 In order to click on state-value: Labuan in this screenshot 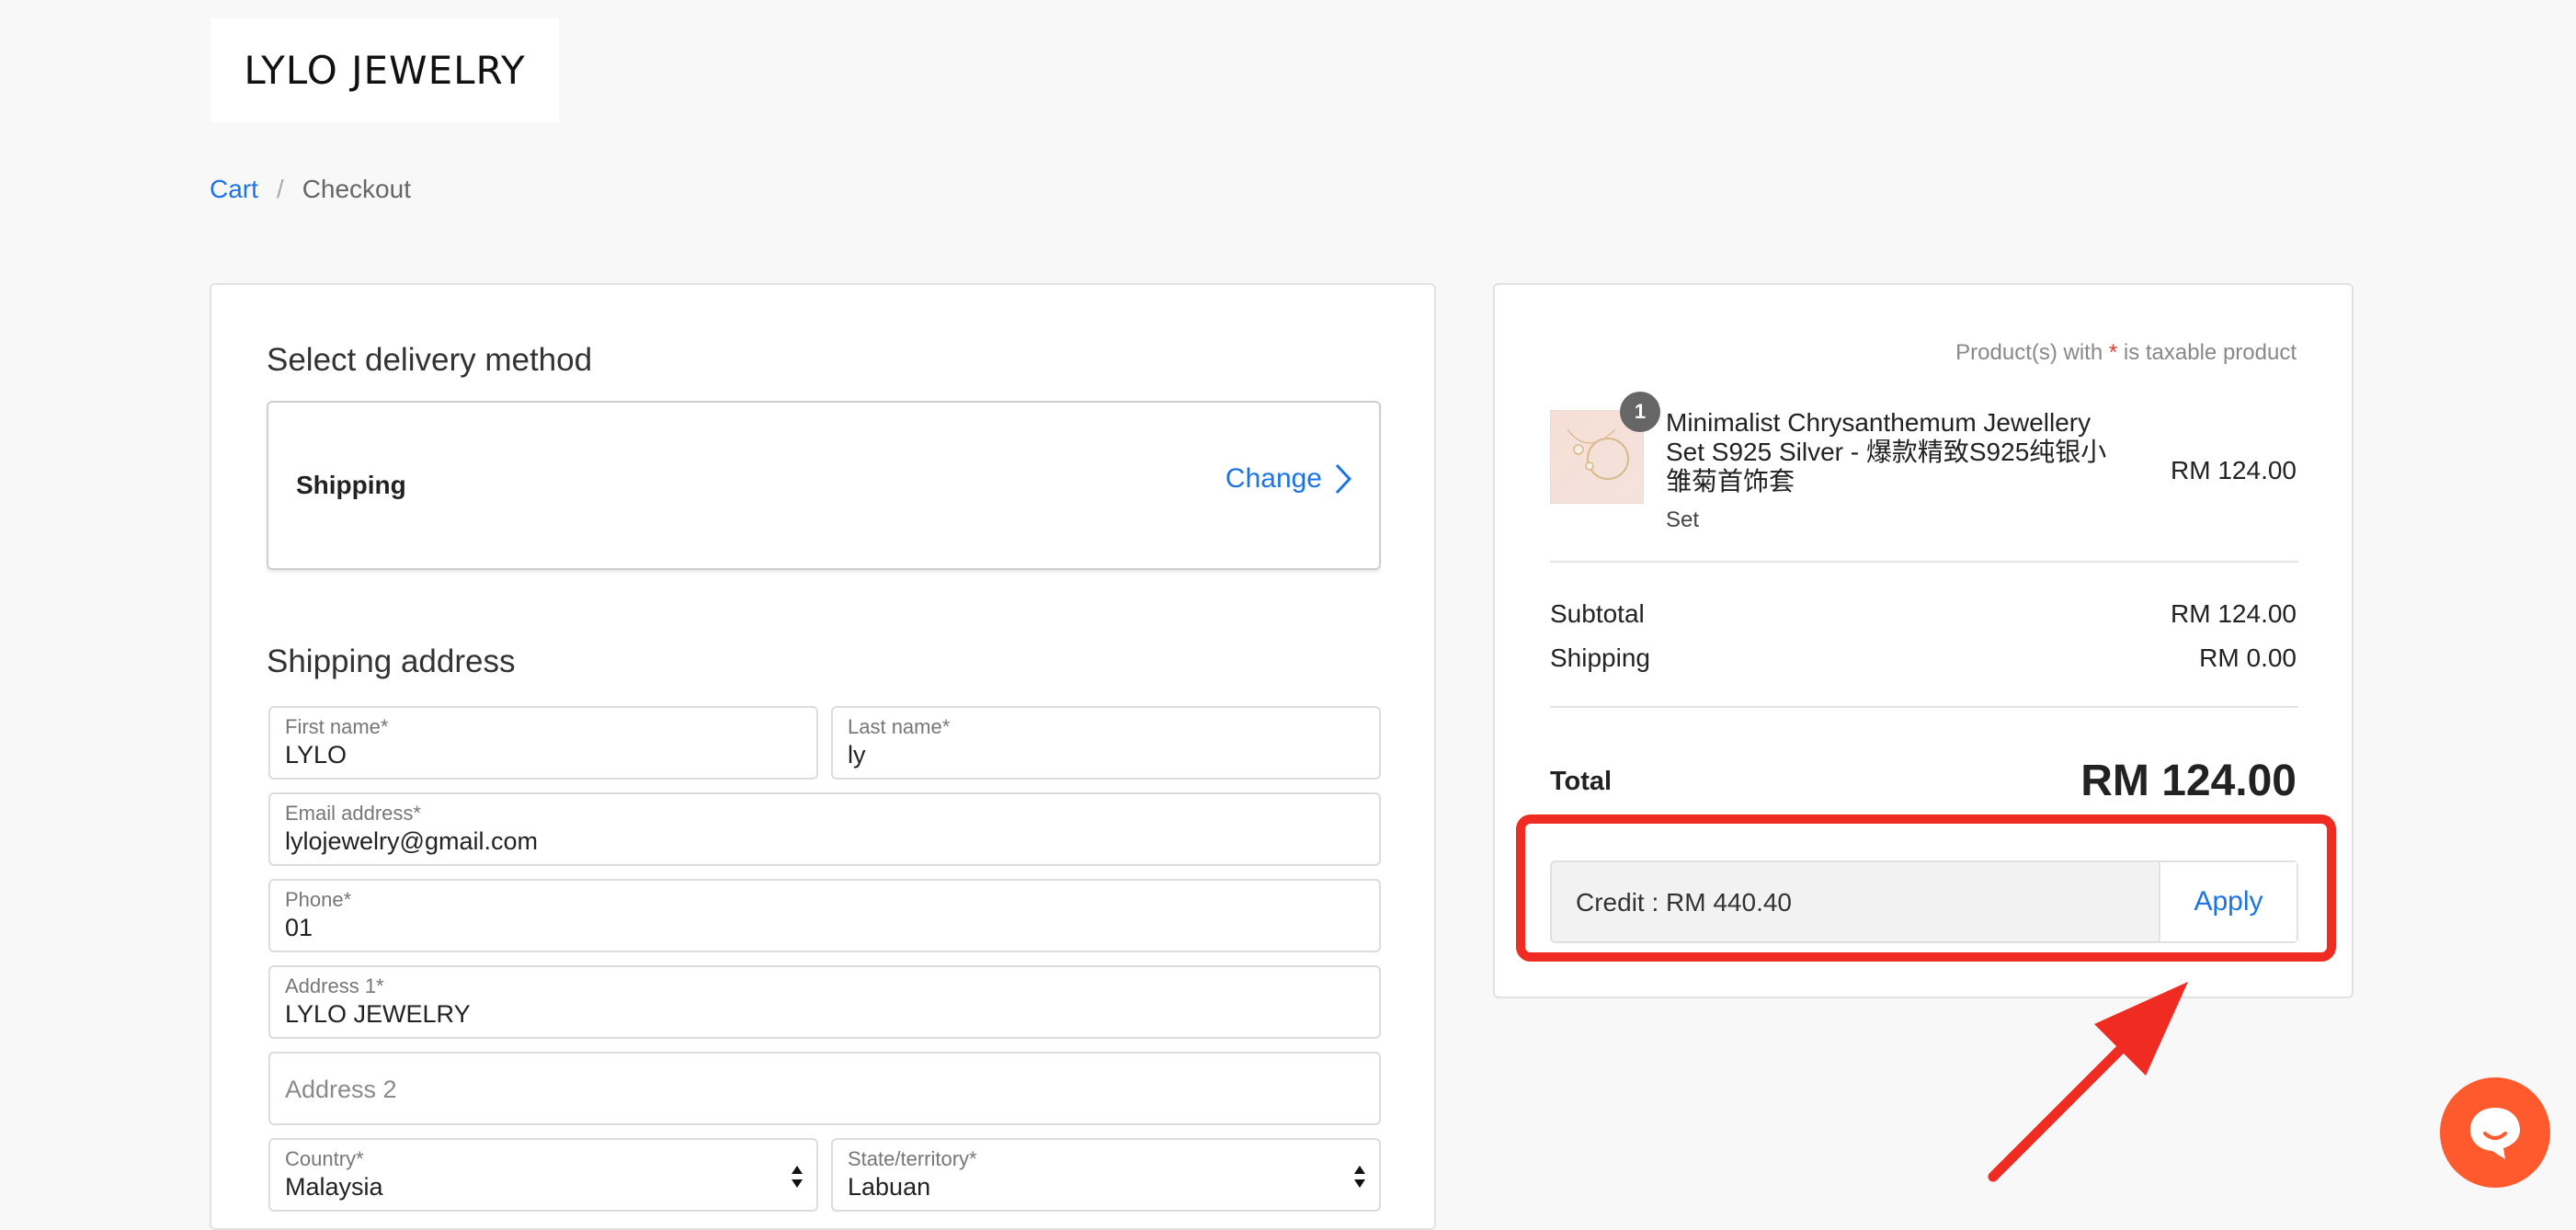, I will do `click(889, 1187)`.